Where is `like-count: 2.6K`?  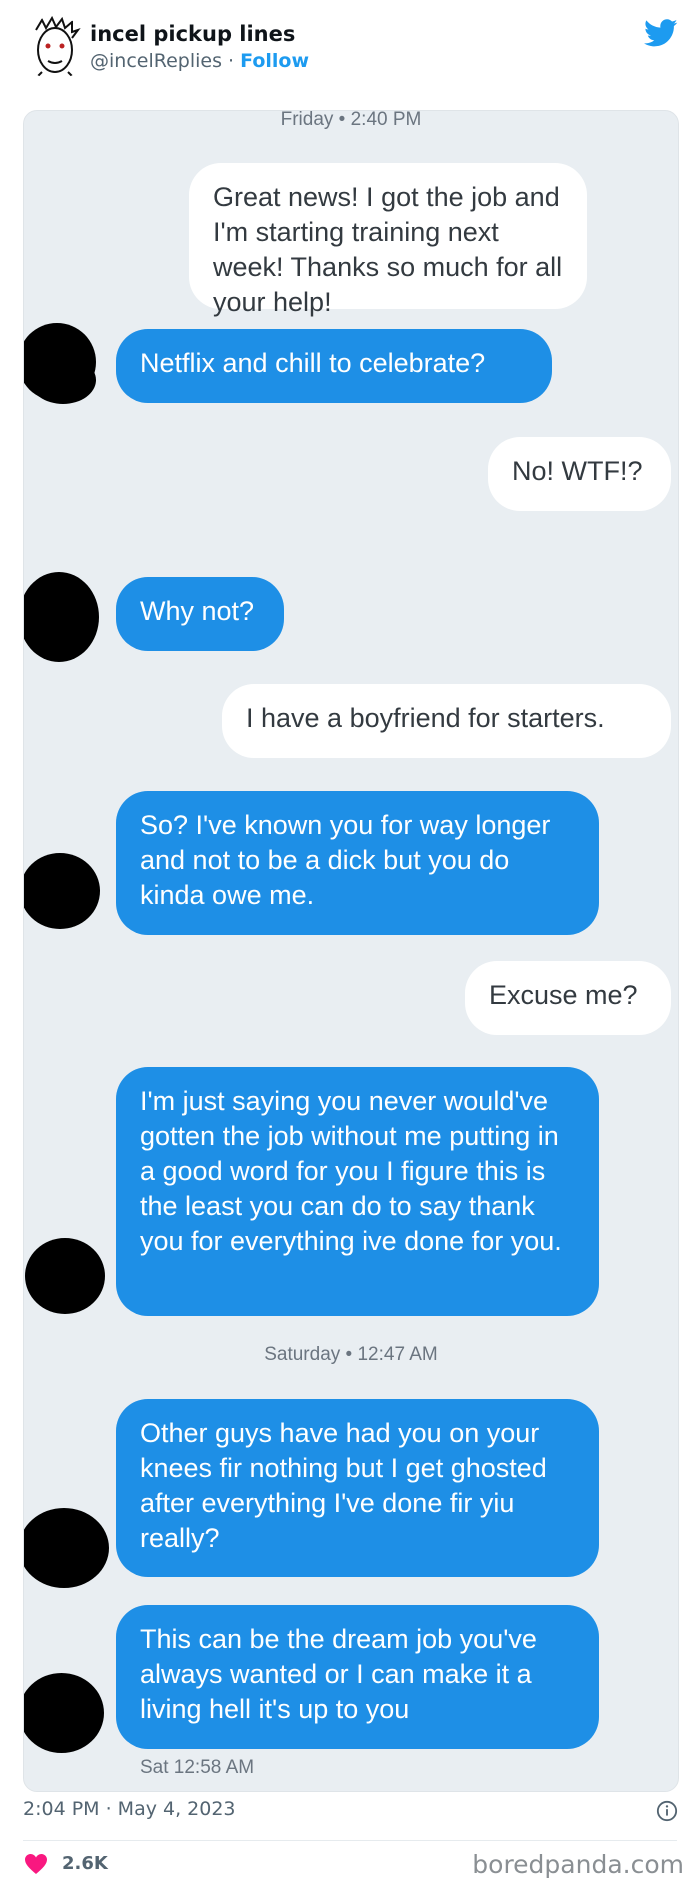
like-count: 2.6K is located at coordinates (85, 1863).